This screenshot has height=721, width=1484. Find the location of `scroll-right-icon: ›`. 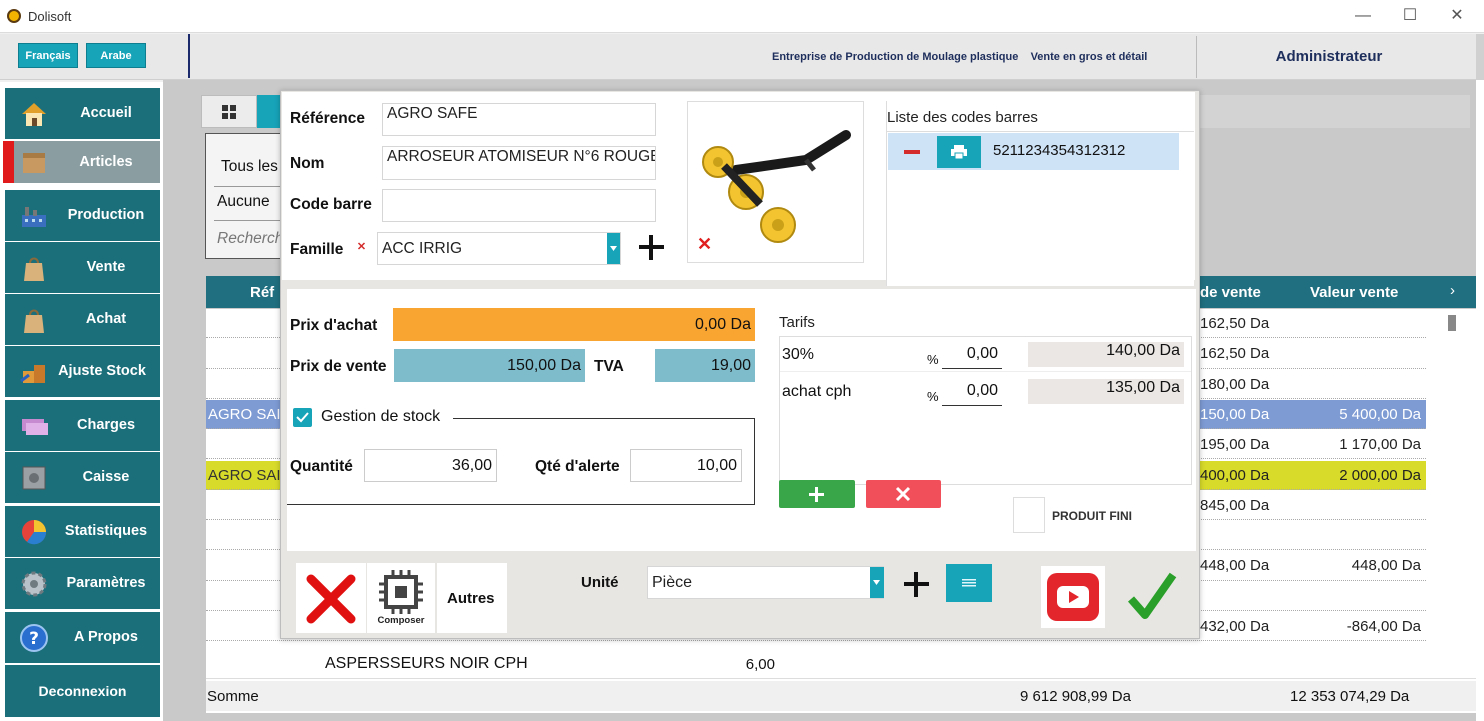

scroll-right-icon: › is located at coordinates (1452, 290).